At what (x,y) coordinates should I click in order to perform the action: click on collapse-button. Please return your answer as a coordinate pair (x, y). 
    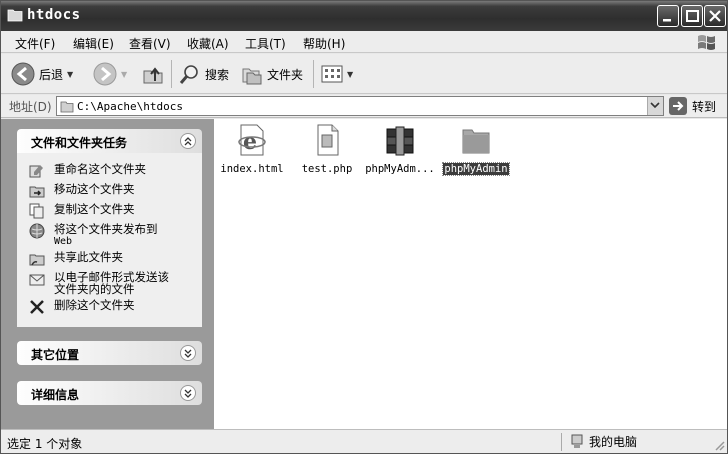
    Looking at the image, I should click on (188, 141).